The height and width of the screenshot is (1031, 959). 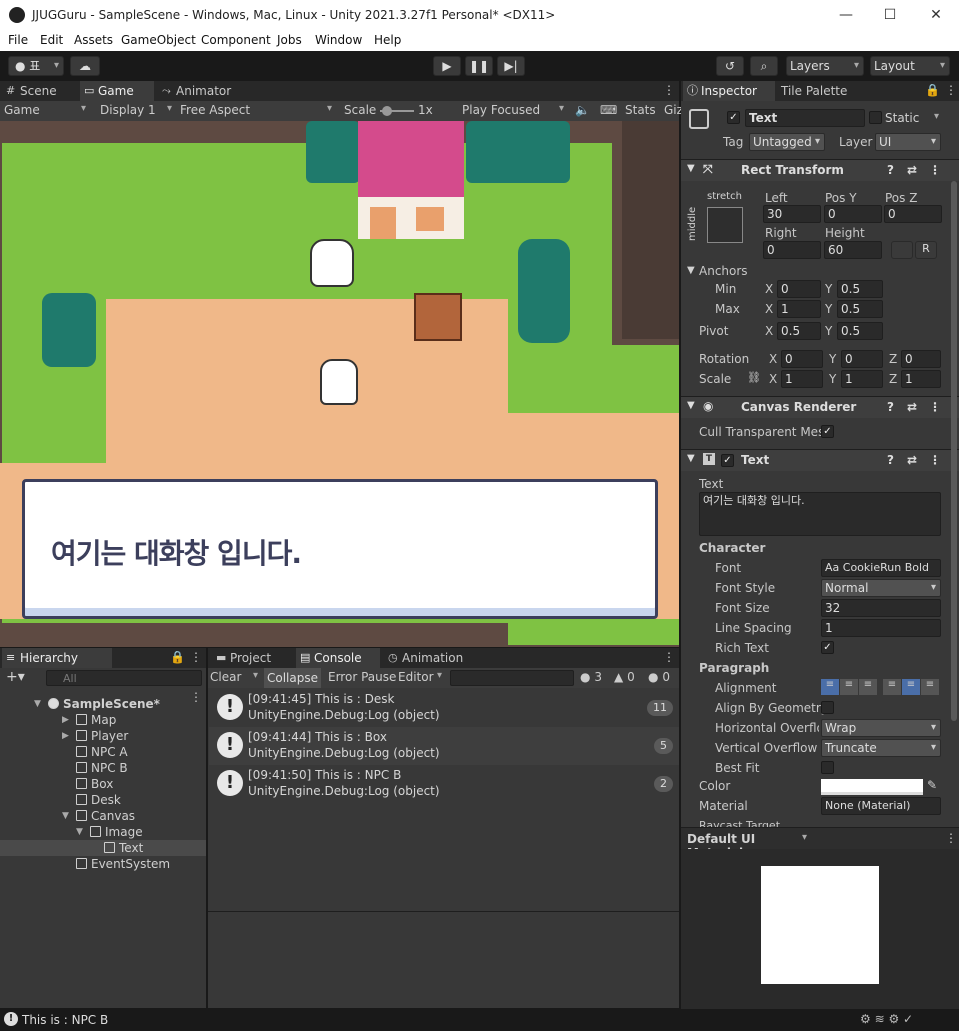 I want to click on anchor-min-x-field: 0, so click(x=799, y=289).